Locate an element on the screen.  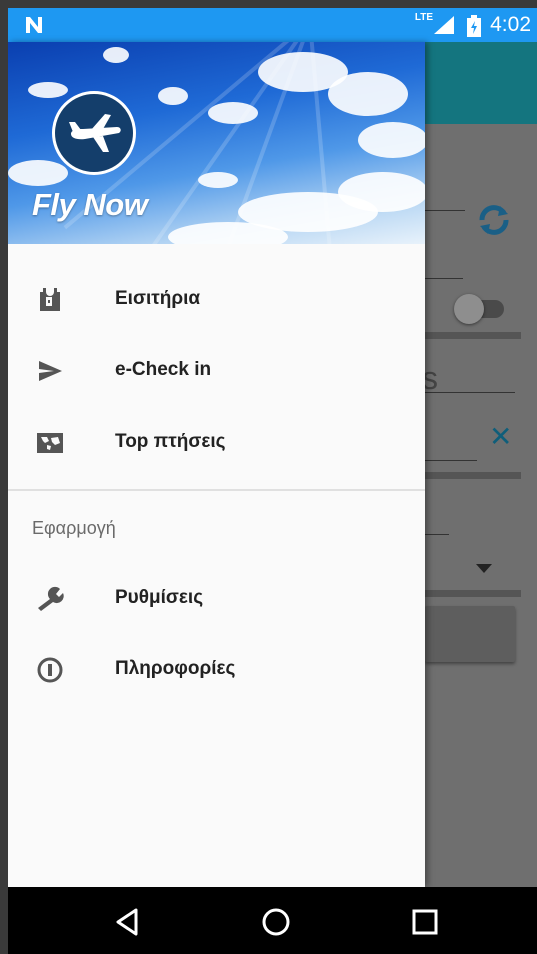
clock: 4:02 is located at coordinates (510, 24).